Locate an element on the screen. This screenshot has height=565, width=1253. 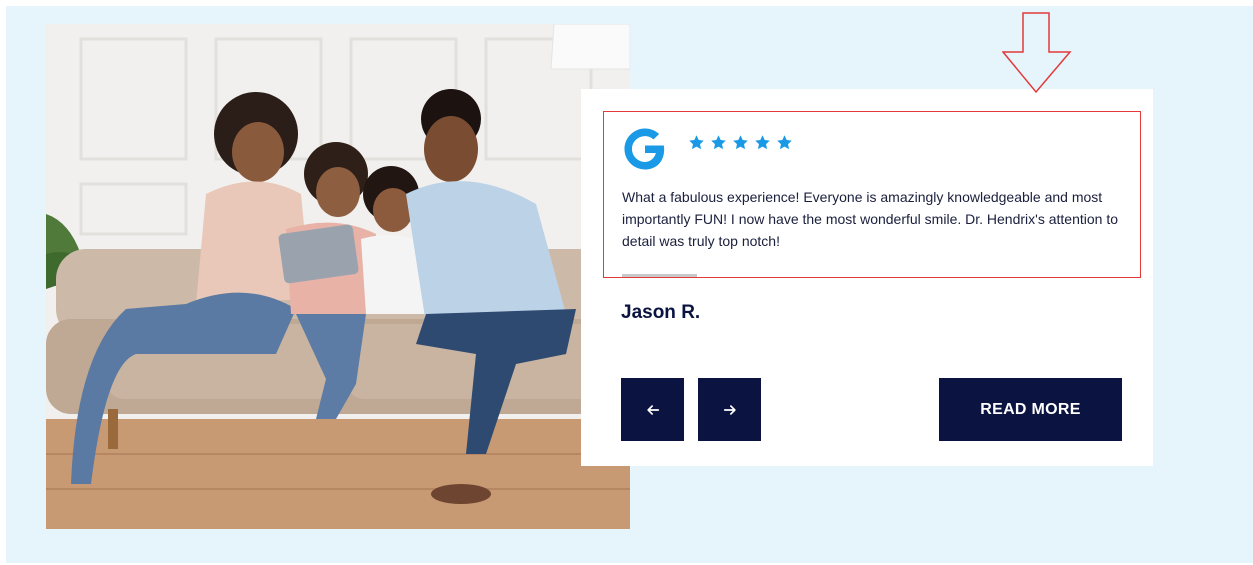
read-more-button: READ MORE is located at coordinates (1030, 409).